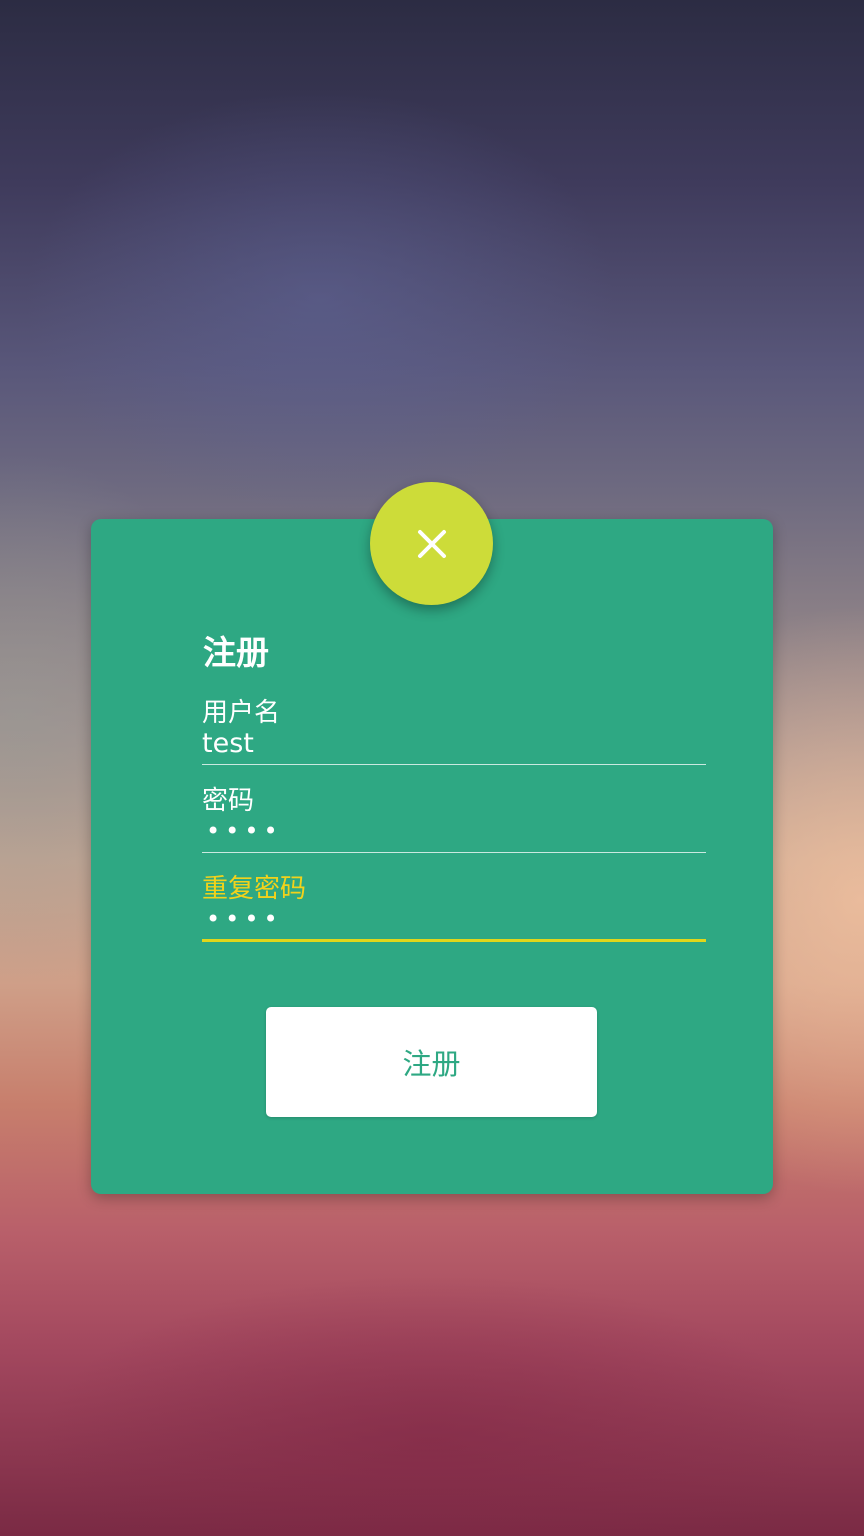  What do you see at coordinates (244, 831) in the screenshot?
I see `password-value: ••••` at bounding box center [244, 831].